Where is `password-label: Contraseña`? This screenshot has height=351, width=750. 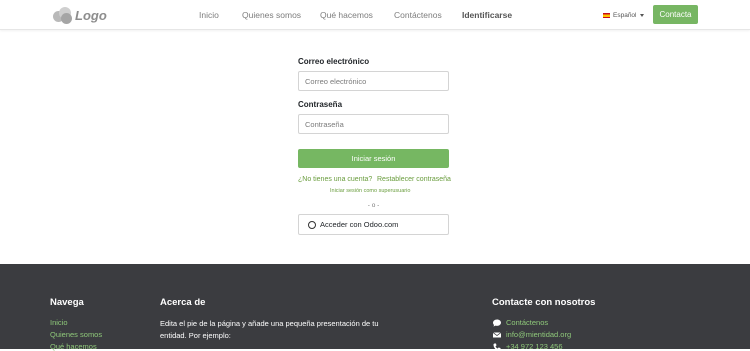 password-label: Contraseña is located at coordinates (320, 104).